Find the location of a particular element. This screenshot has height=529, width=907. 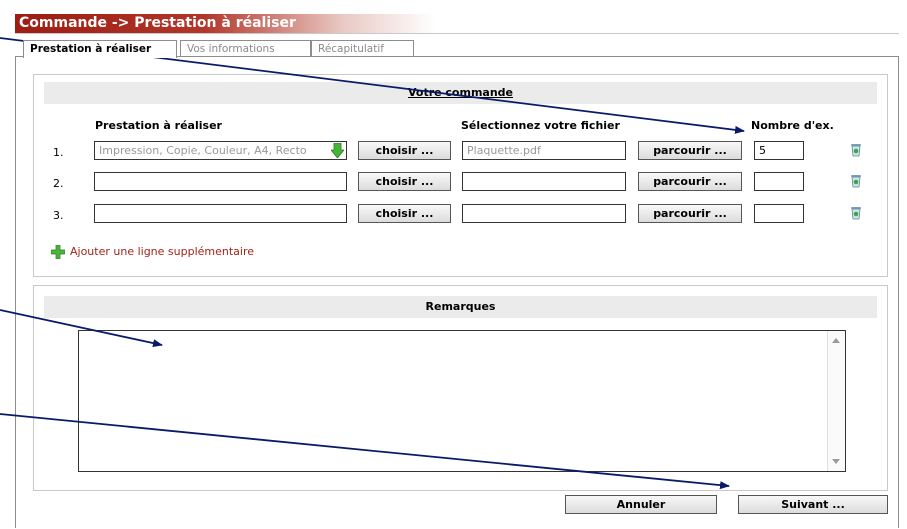

title-divider is located at coordinates (457, 33).